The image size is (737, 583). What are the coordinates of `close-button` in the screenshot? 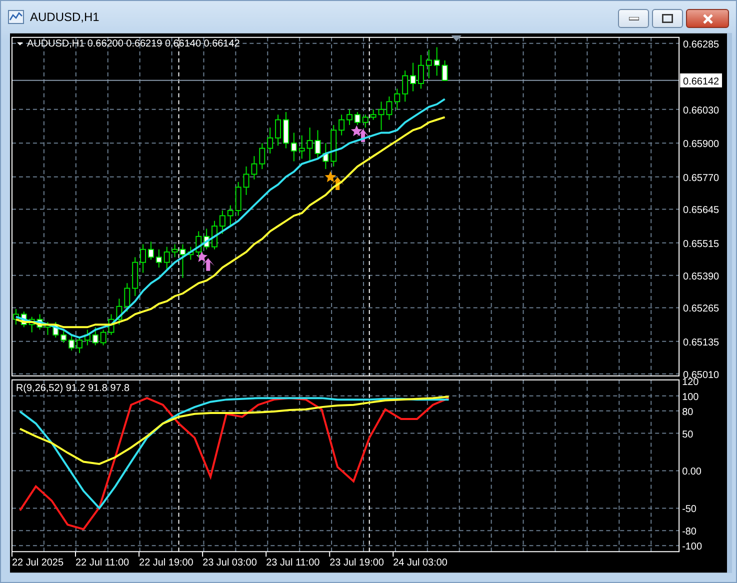 It's located at (707, 18).